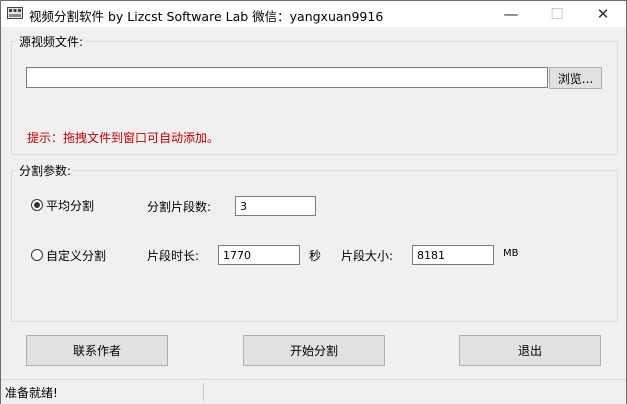  What do you see at coordinates (315, 256) in the screenshot?
I see `duration-unit: 秒` at bounding box center [315, 256].